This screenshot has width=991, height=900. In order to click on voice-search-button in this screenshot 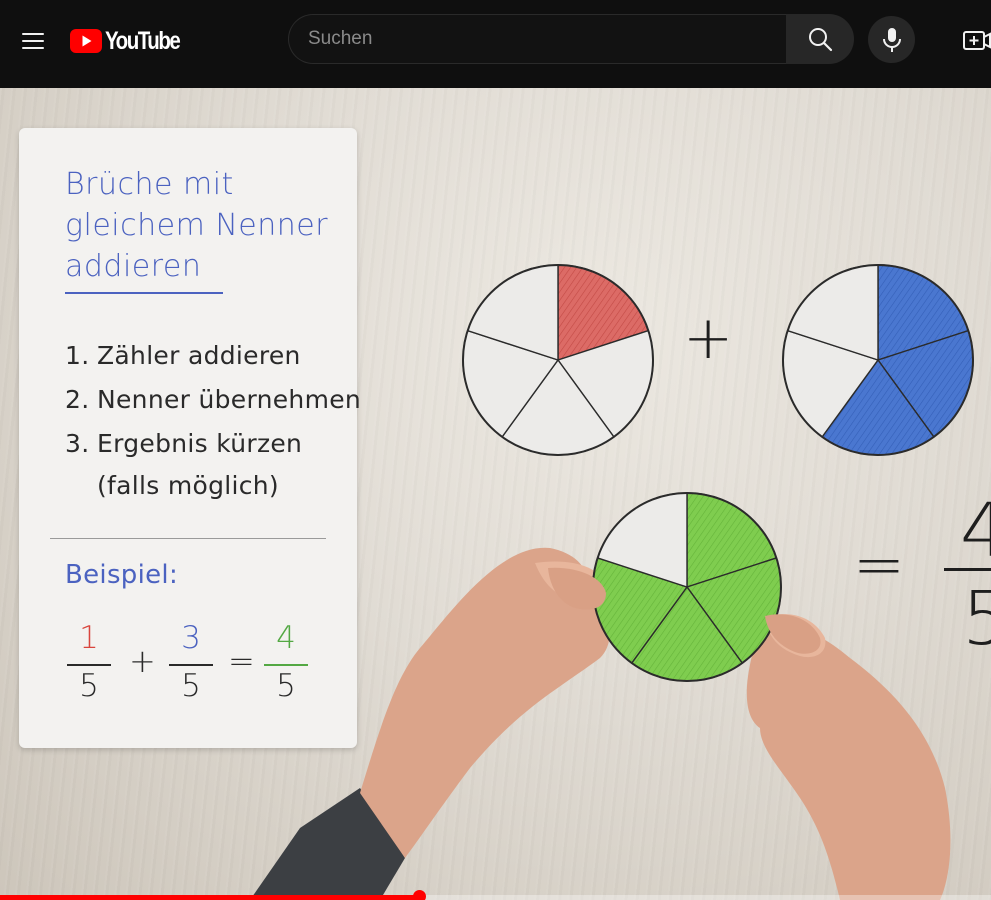, I will do `click(891, 39)`.